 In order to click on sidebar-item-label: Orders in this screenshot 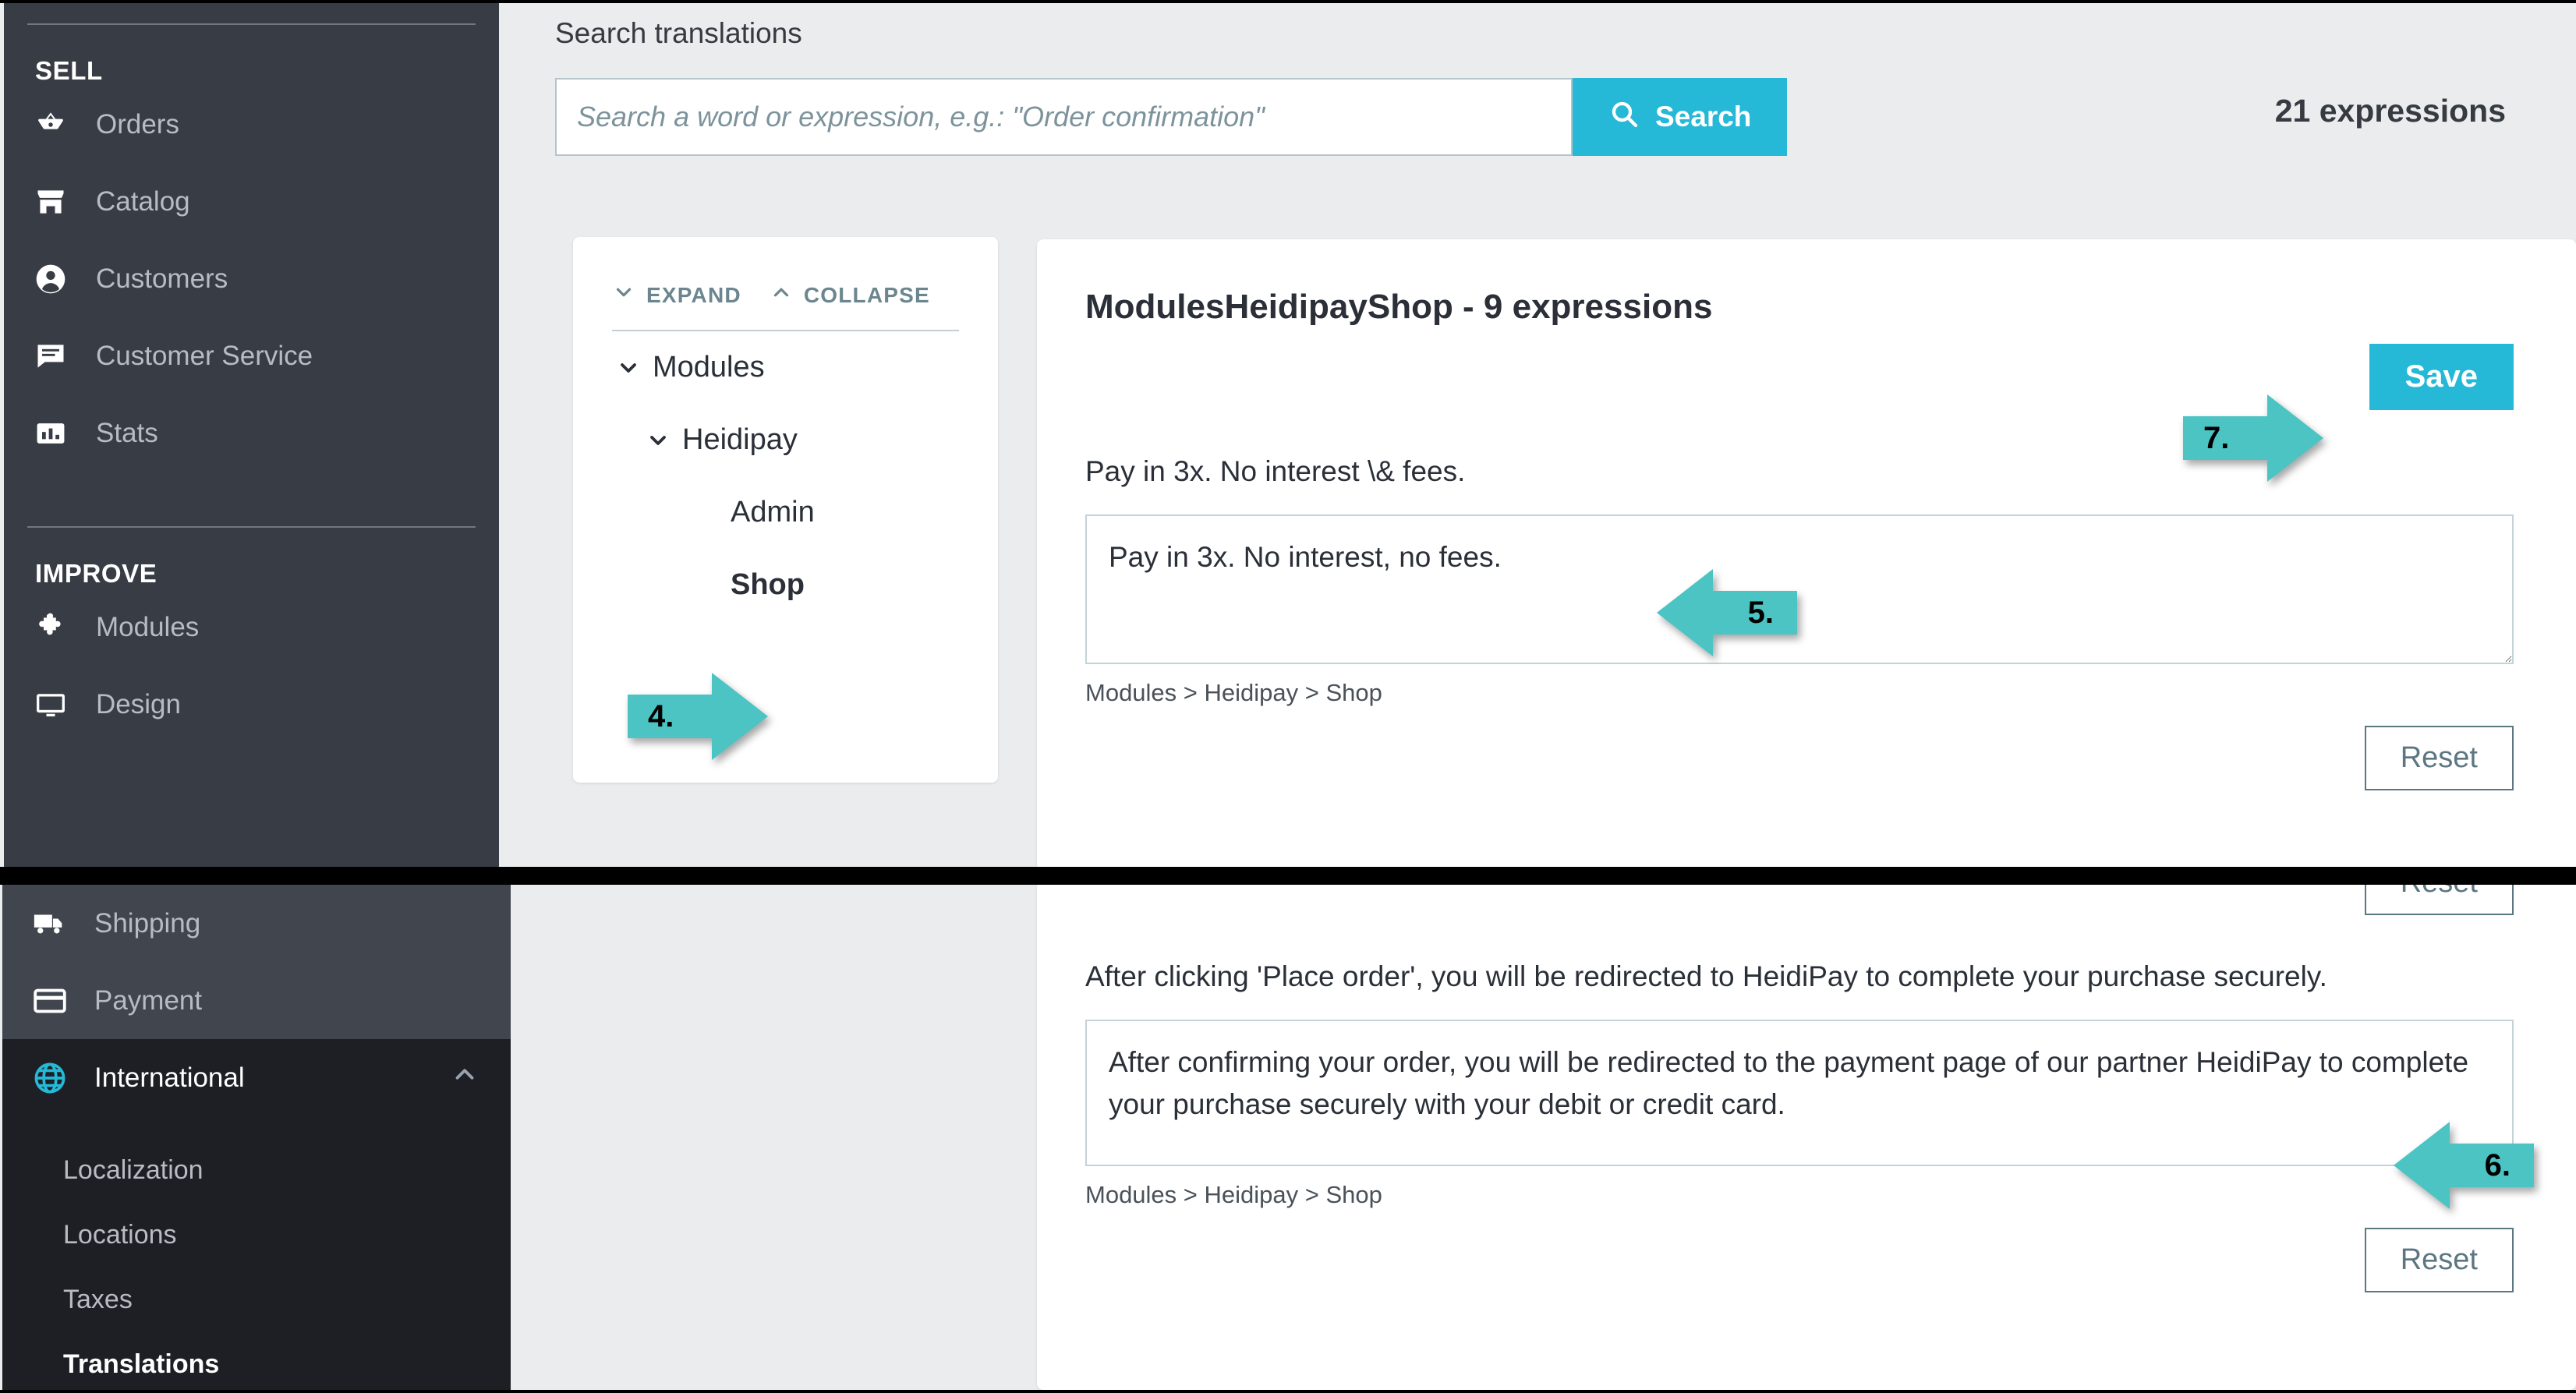, I will do `click(137, 124)`.